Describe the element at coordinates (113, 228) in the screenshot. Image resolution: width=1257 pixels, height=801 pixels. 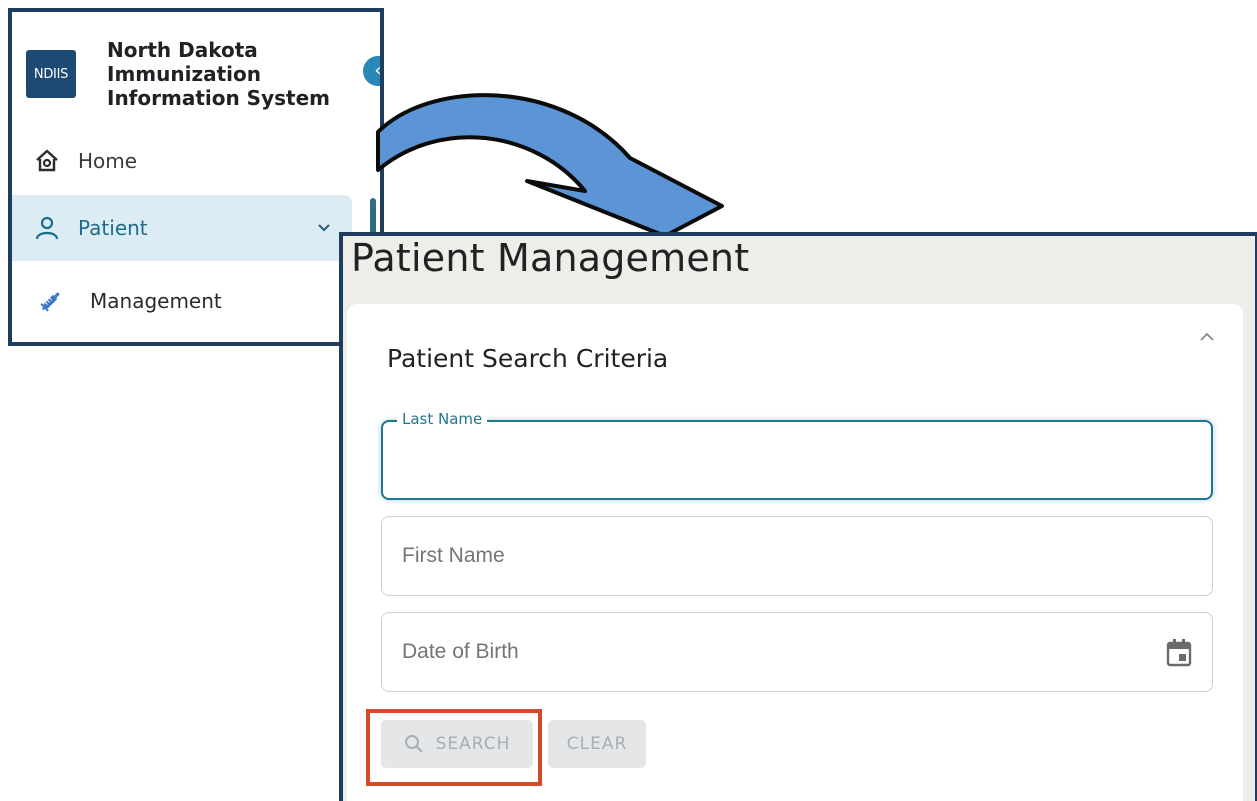
I see `sidebar-item-label: Patient` at that location.